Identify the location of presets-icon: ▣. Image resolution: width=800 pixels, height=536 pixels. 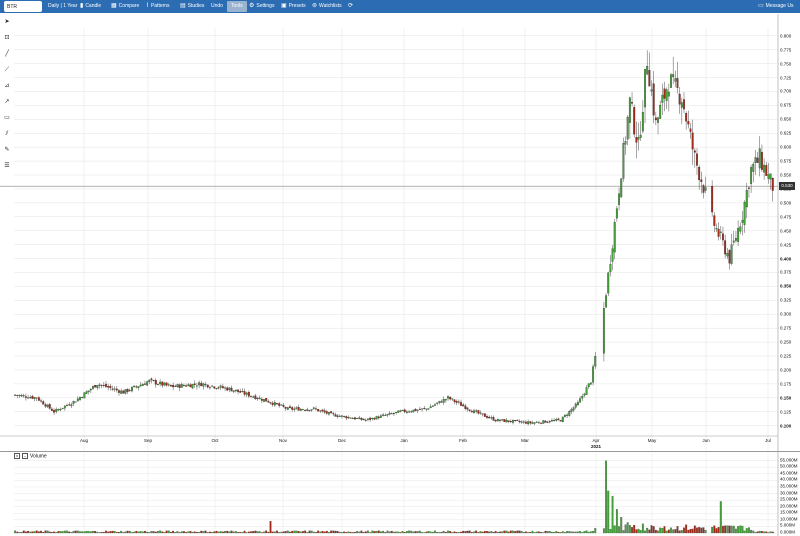
(284, 6).